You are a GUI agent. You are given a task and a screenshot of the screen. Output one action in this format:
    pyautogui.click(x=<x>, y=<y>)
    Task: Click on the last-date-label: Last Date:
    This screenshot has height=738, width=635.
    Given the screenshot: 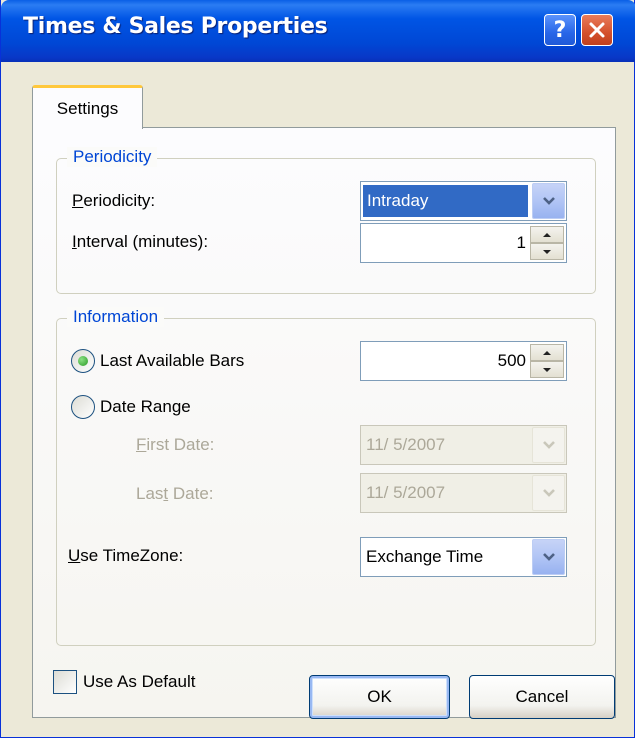 What is the action you would take?
    pyautogui.click(x=175, y=493)
    